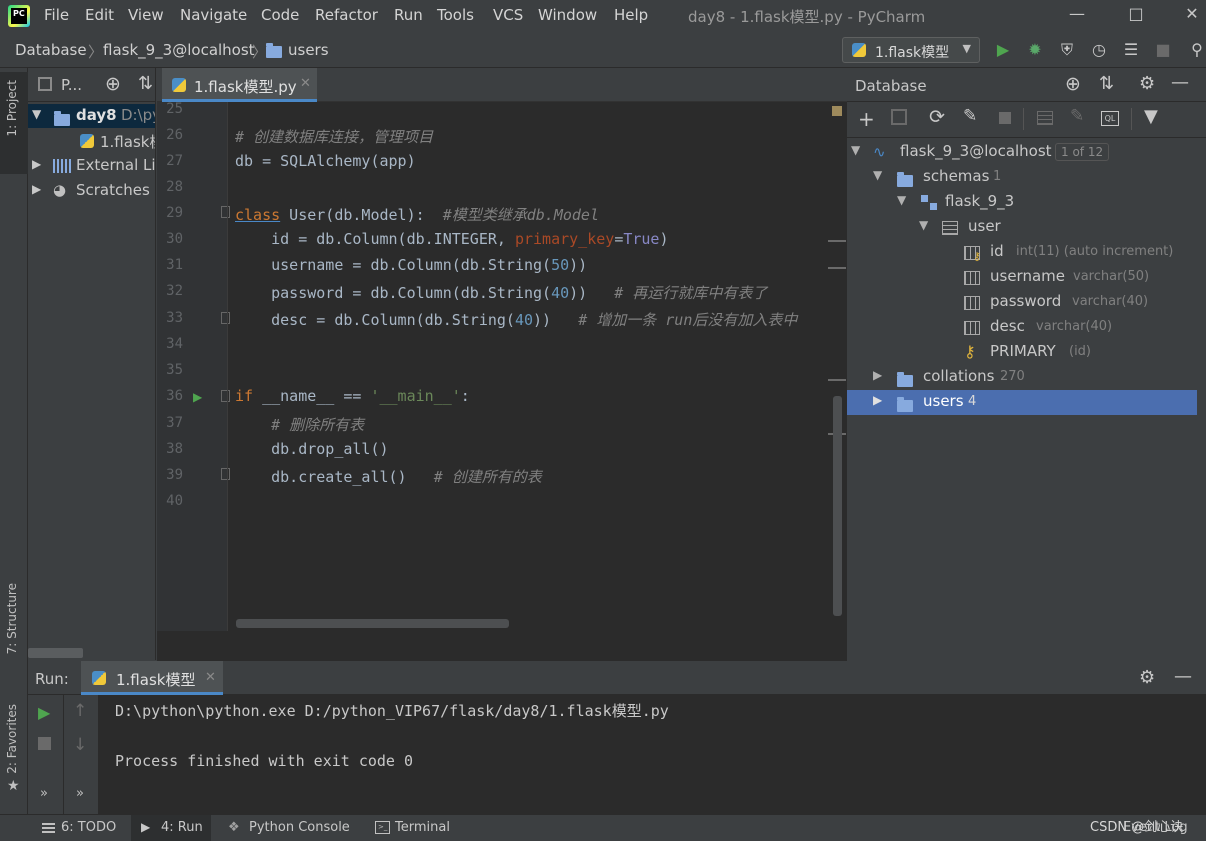 The image size is (1206, 841). Describe the element at coordinates (631, 15) in the screenshot. I see `menu-help: Help` at that location.